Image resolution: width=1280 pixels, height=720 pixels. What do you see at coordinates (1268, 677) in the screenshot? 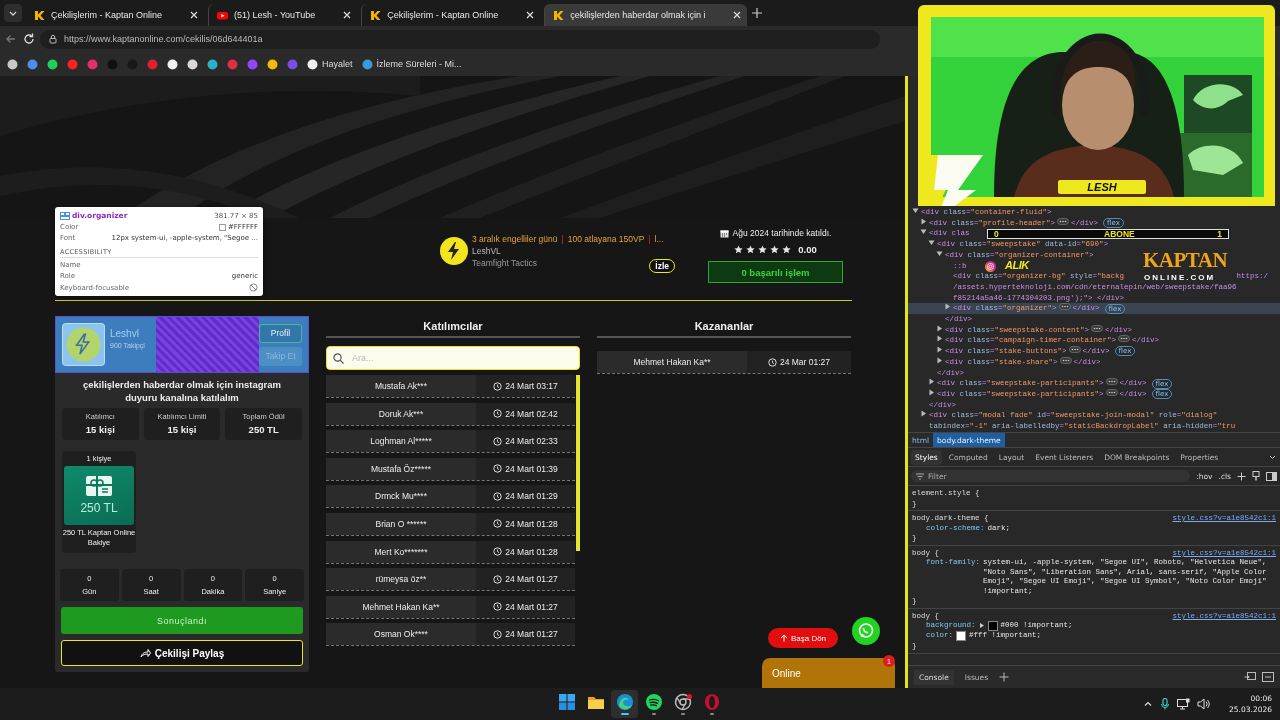
I see `panel-icon` at bounding box center [1268, 677].